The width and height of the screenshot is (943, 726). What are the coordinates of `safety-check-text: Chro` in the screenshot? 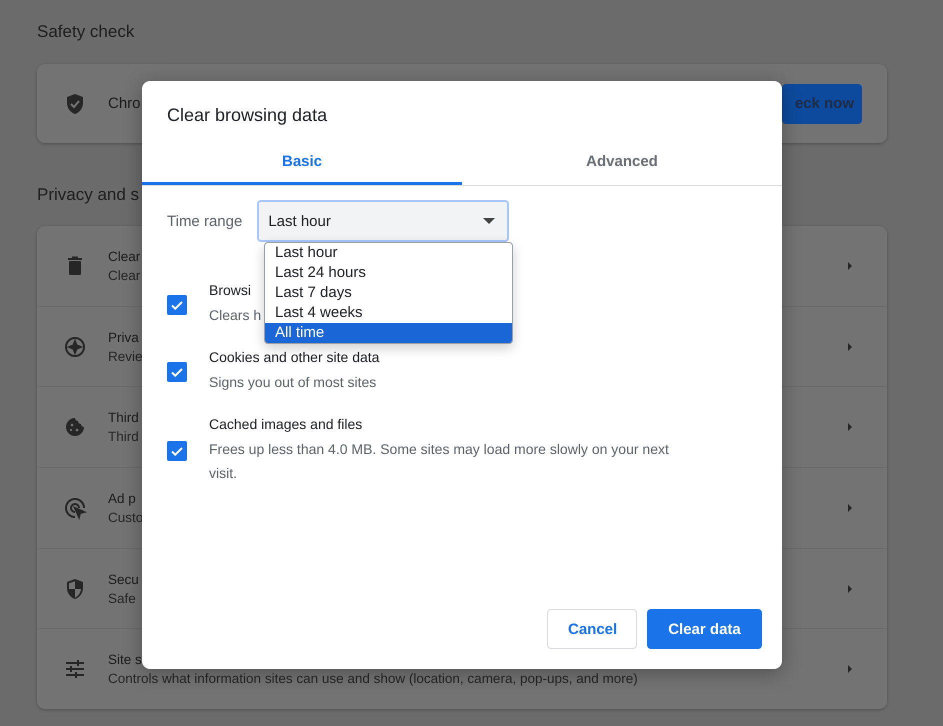 It's located at (124, 103).